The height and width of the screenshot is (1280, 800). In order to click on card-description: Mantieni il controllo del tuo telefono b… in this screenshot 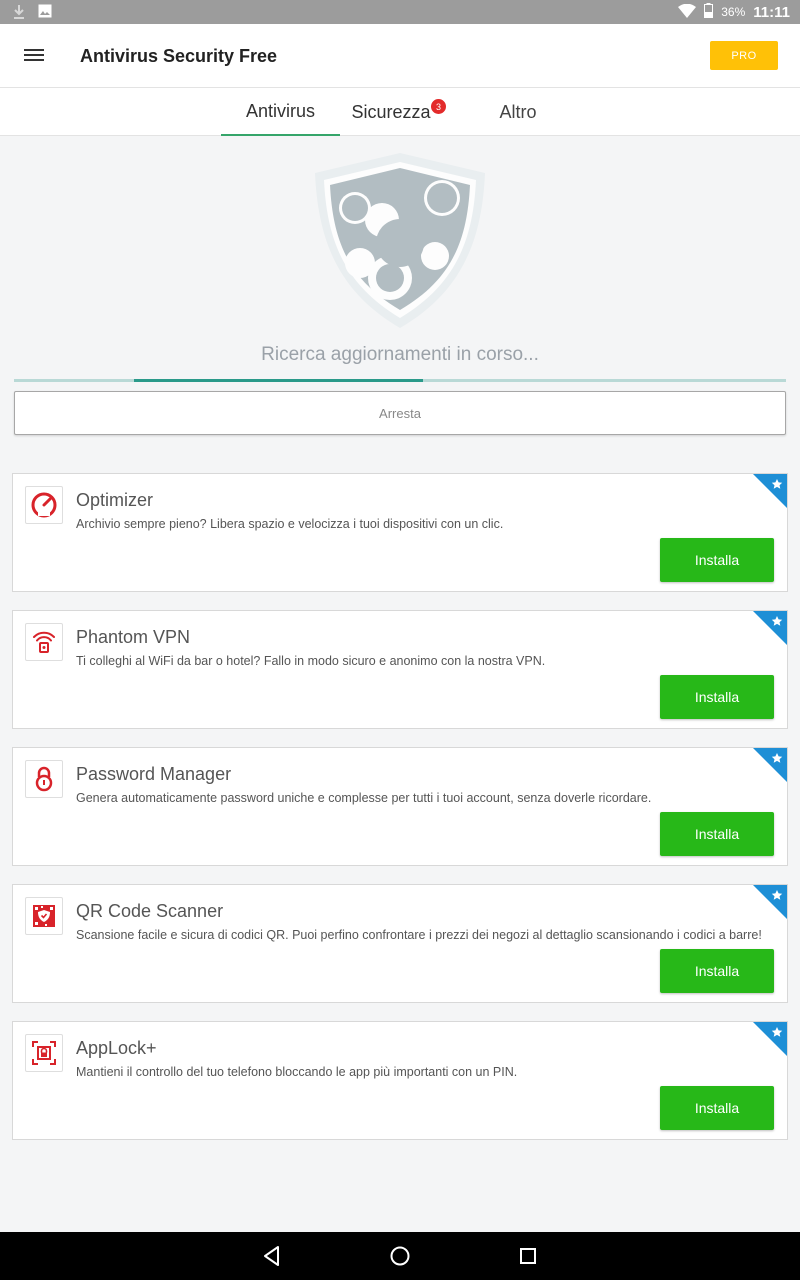, I will do `click(297, 1072)`.